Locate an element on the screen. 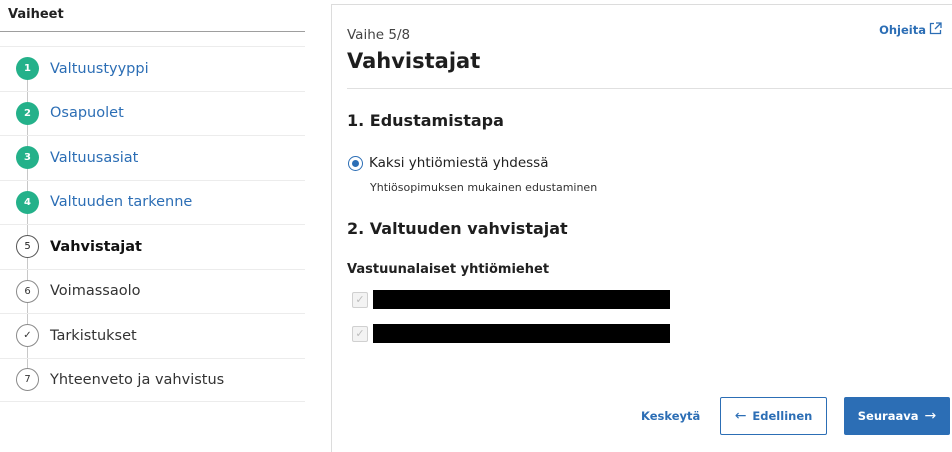  arrow-left-icon: ← is located at coordinates (740, 416).